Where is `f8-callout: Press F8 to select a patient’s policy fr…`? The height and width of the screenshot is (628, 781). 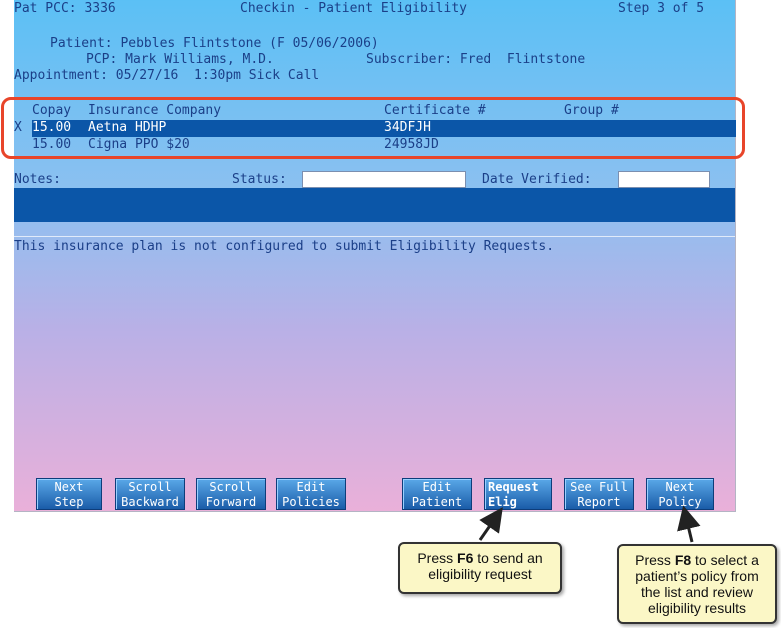 f8-callout: Press F8 to select a patient’s policy fr… is located at coordinates (697, 584).